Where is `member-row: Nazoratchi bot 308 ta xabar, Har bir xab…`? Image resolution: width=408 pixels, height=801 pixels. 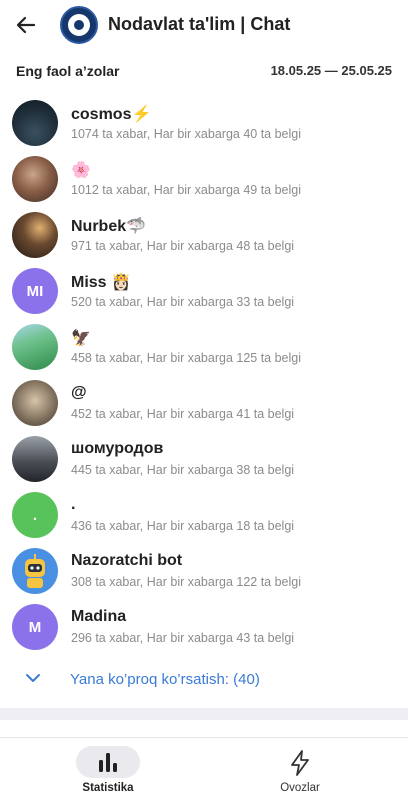 member-row: Nazoratchi bot 308 ta xabar, Har bir xab… is located at coordinates (204, 571).